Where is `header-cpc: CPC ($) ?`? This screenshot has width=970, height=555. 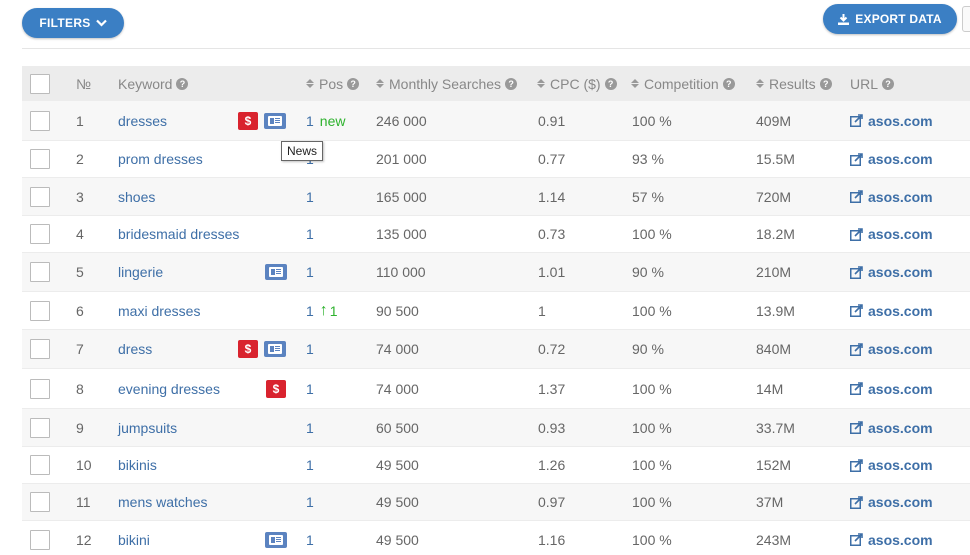
header-cpc: CPC ($) ? is located at coordinates (577, 83).